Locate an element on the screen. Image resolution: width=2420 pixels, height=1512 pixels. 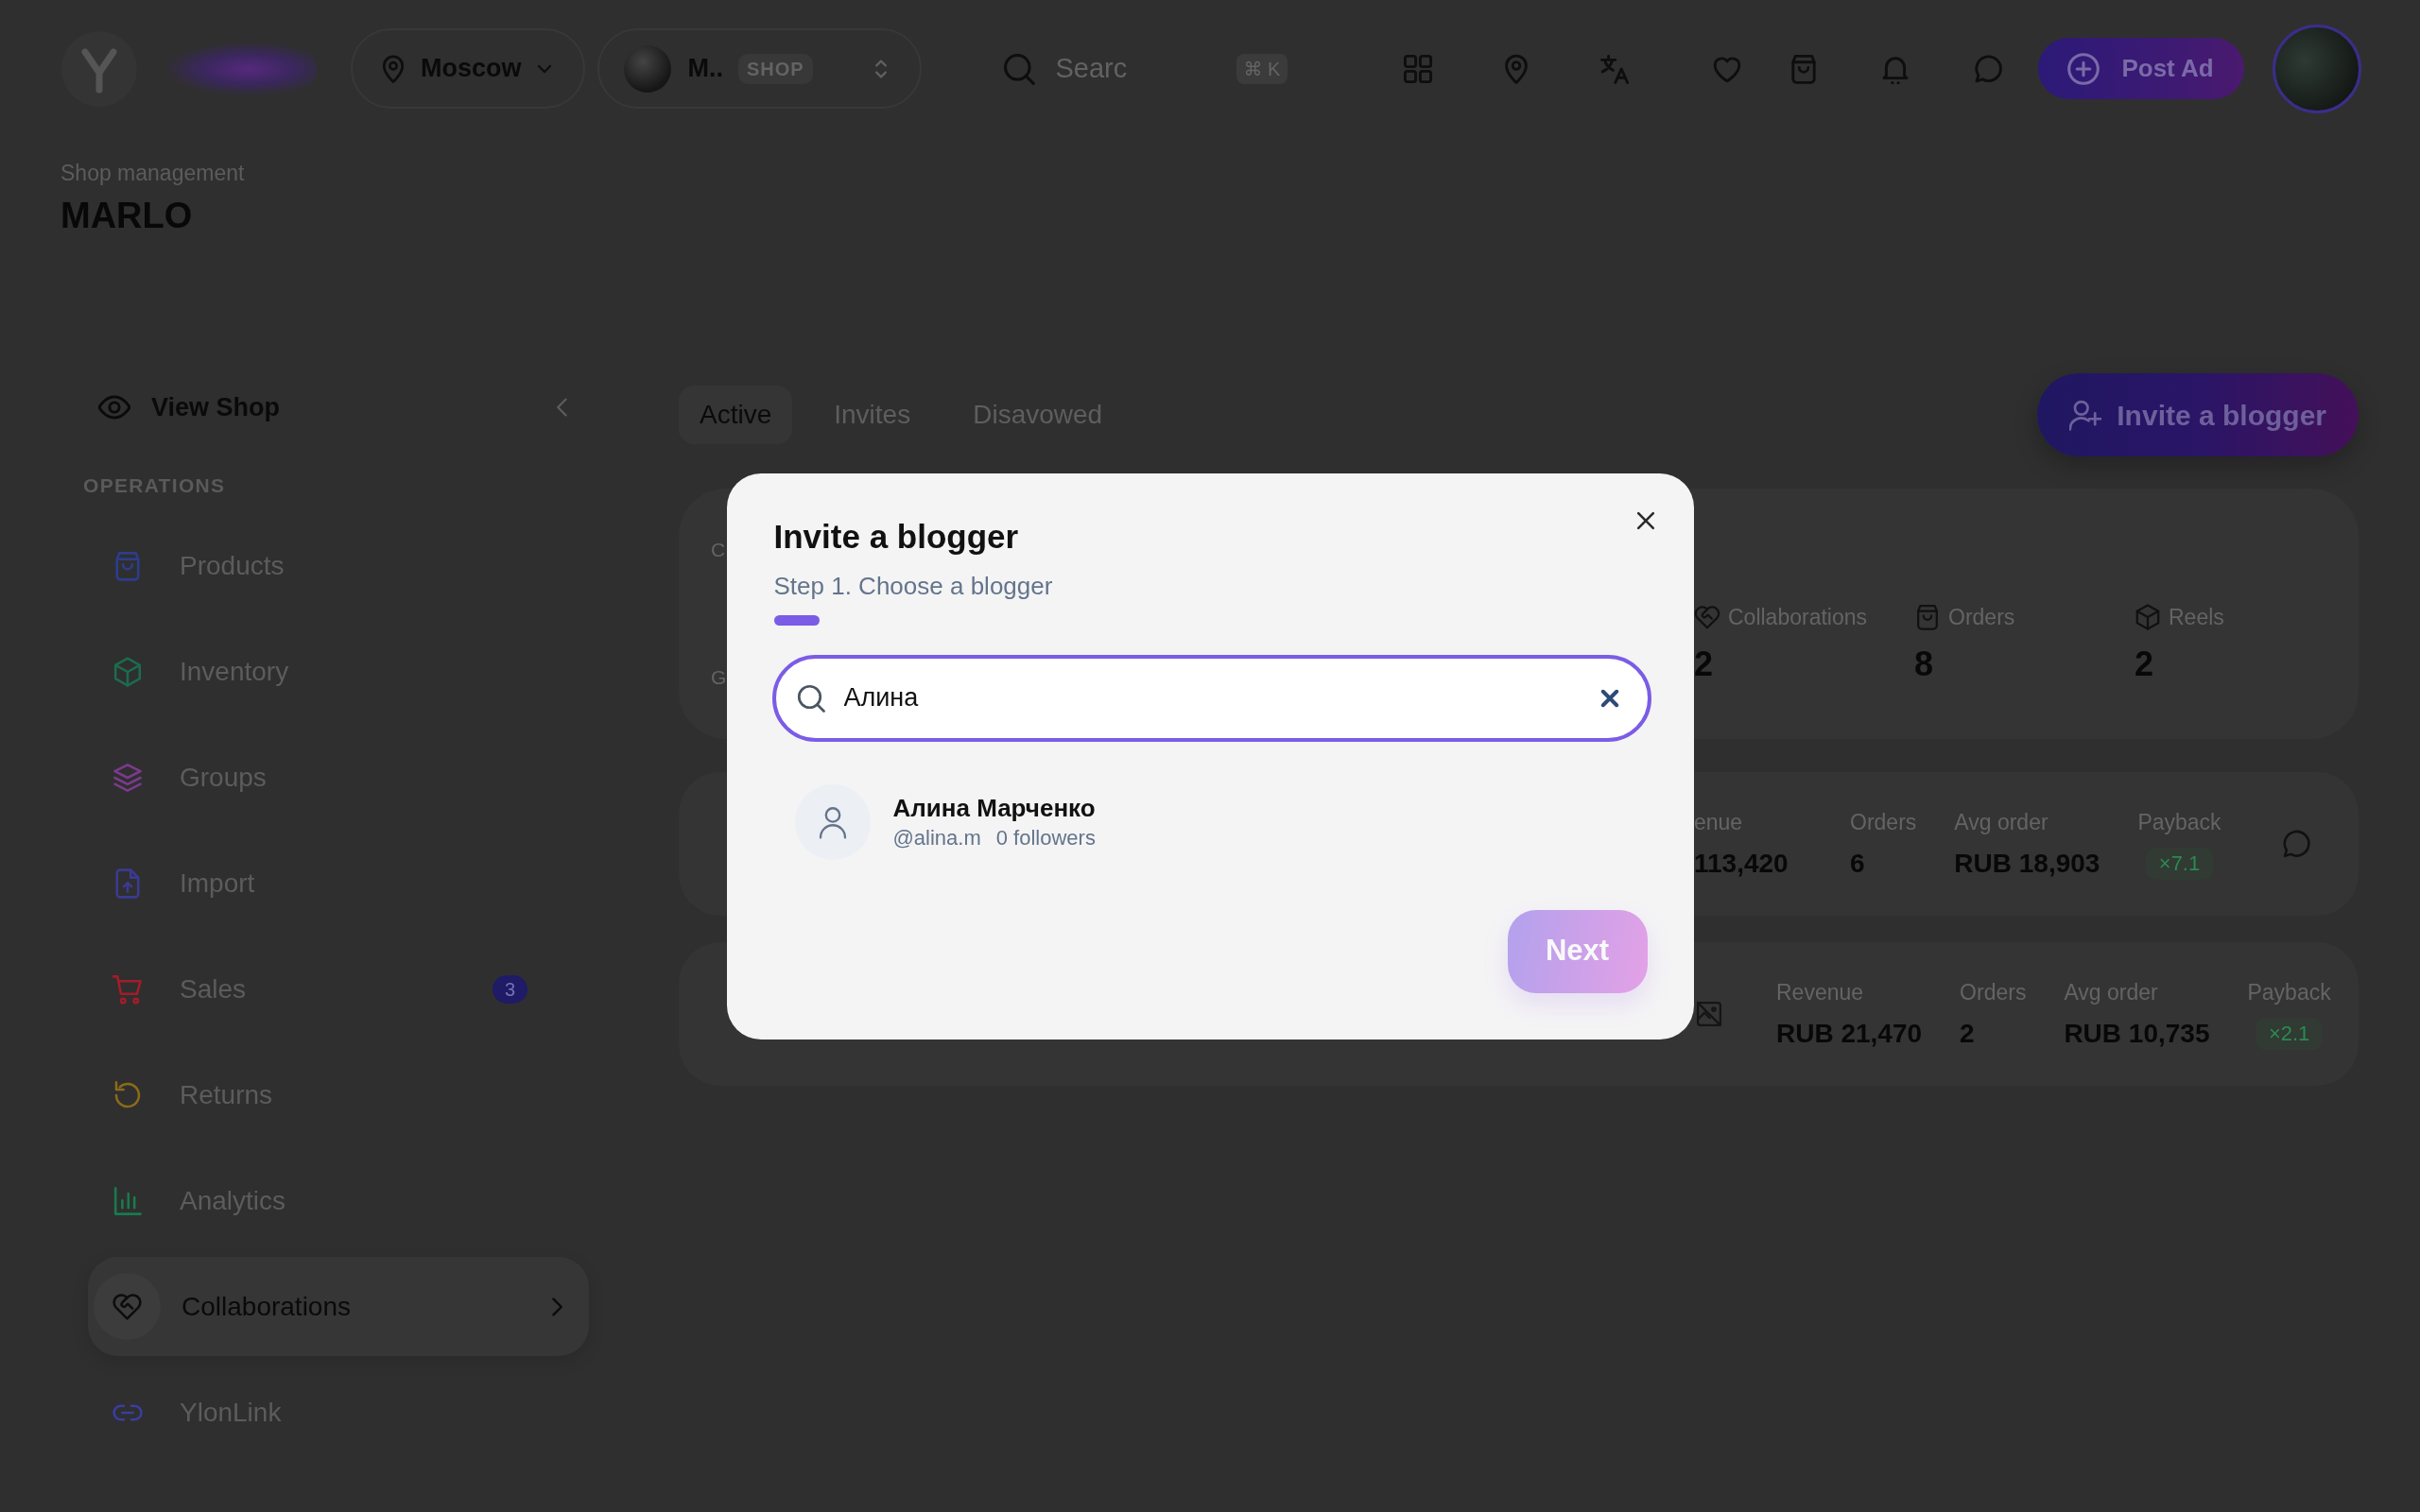
dialog-title: Invite a blogger is located at coordinates (896, 536).